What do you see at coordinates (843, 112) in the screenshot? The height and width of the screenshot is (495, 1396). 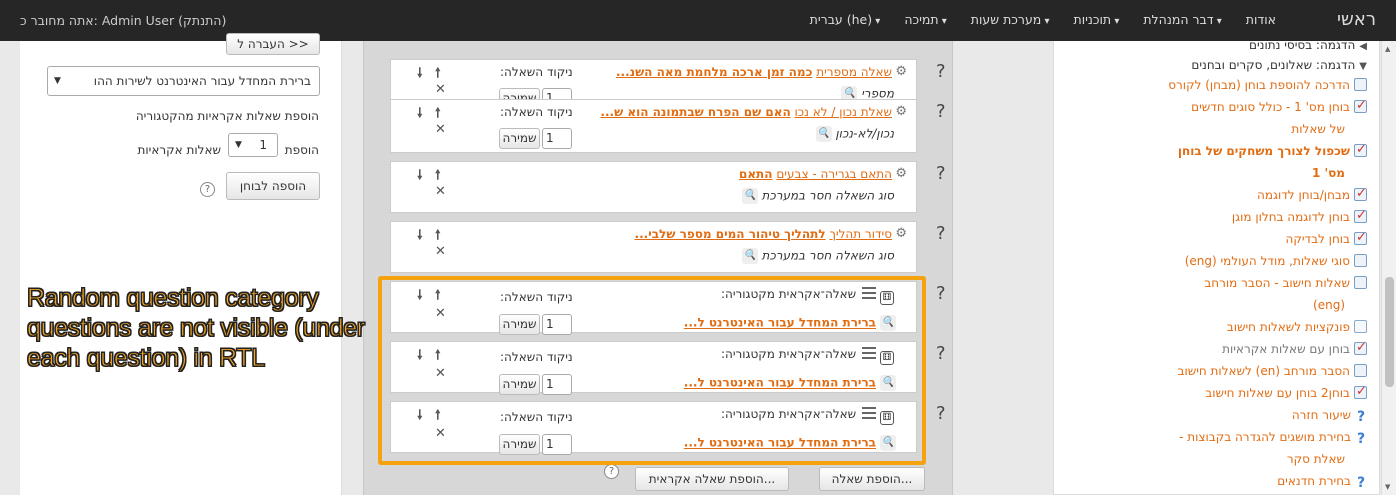 I see `question-type-link: שאלת נכון / לא נכו` at bounding box center [843, 112].